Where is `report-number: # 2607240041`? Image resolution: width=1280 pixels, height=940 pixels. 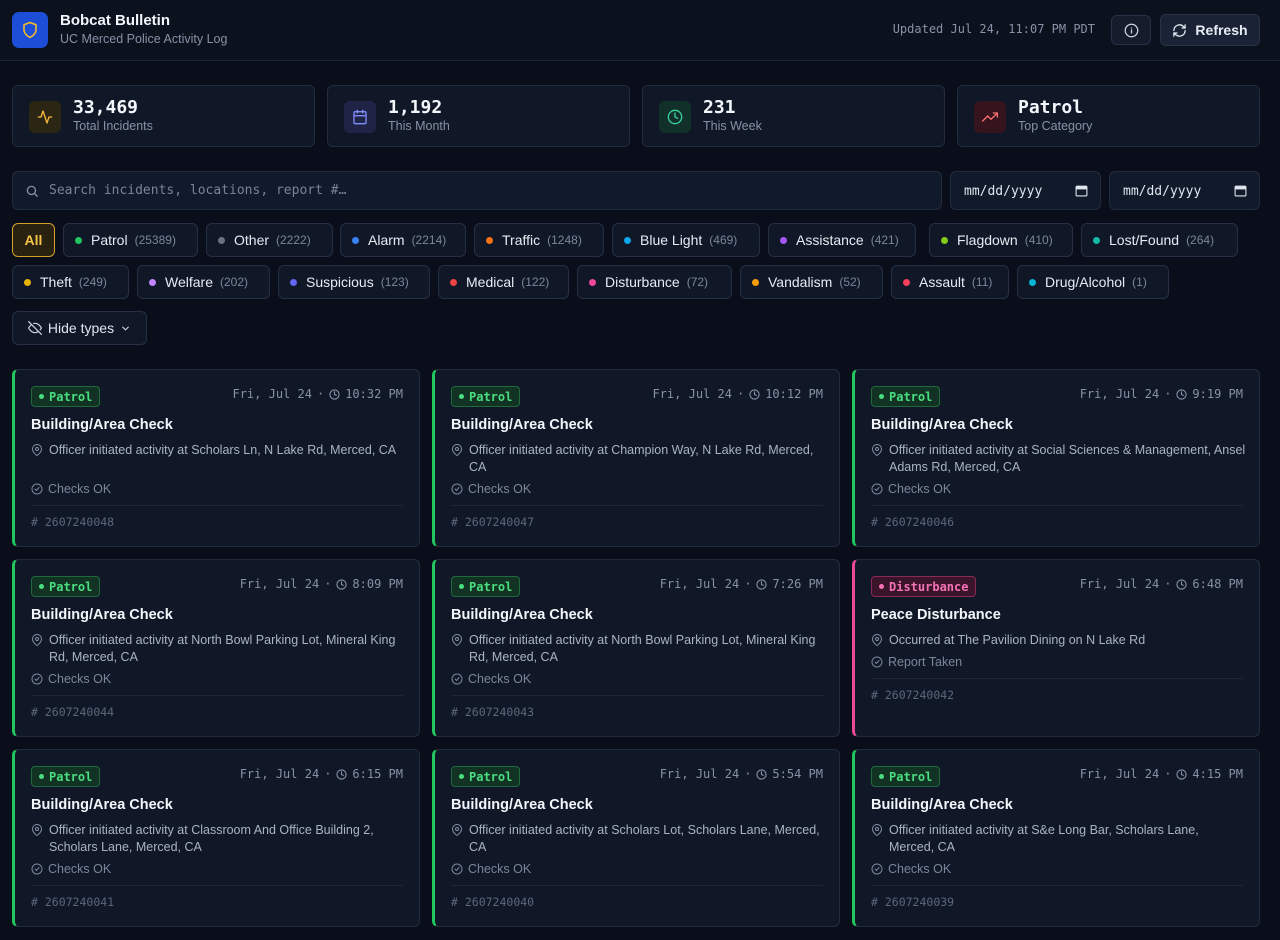
report-number: # 2607240041 is located at coordinates (73, 902).